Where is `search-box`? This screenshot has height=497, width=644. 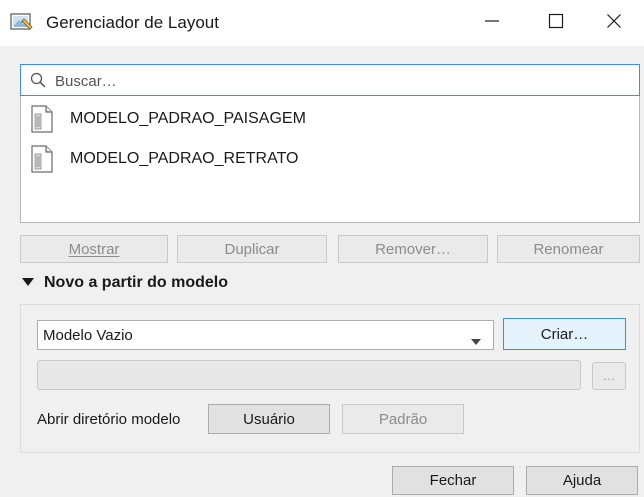 search-box is located at coordinates (330, 80).